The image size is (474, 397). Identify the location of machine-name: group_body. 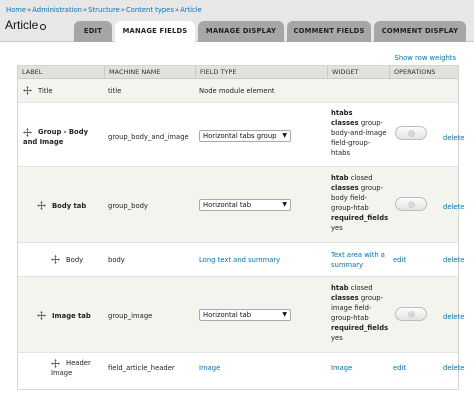
(128, 206).